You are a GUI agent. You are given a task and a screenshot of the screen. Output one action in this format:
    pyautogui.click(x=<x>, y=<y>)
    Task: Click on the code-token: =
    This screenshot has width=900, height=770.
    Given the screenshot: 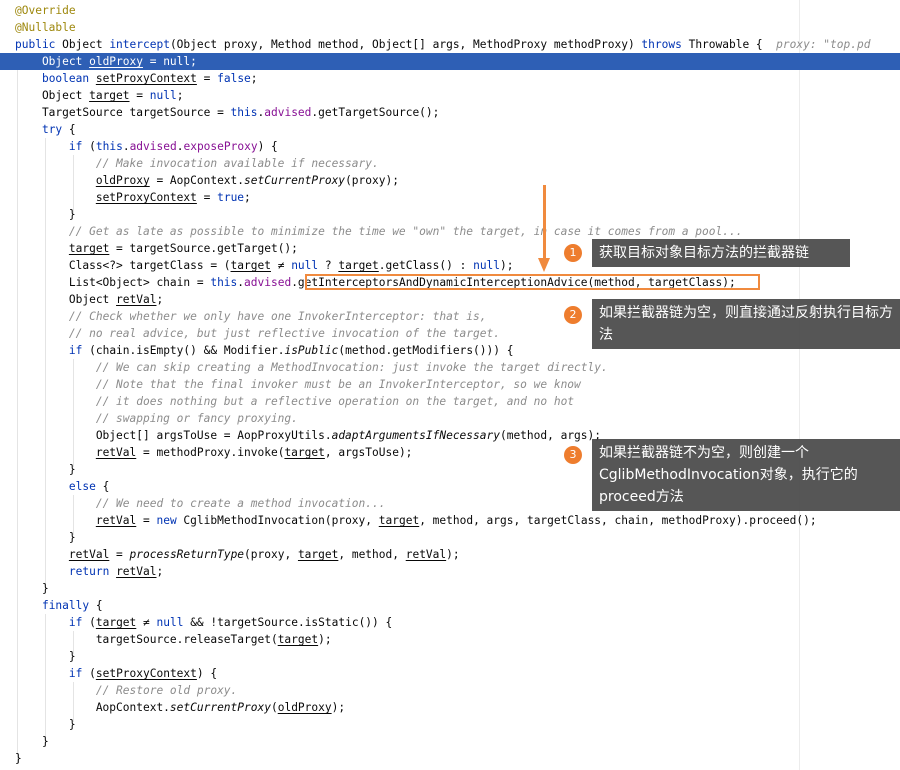 What is the action you would take?
    pyautogui.click(x=119, y=554)
    